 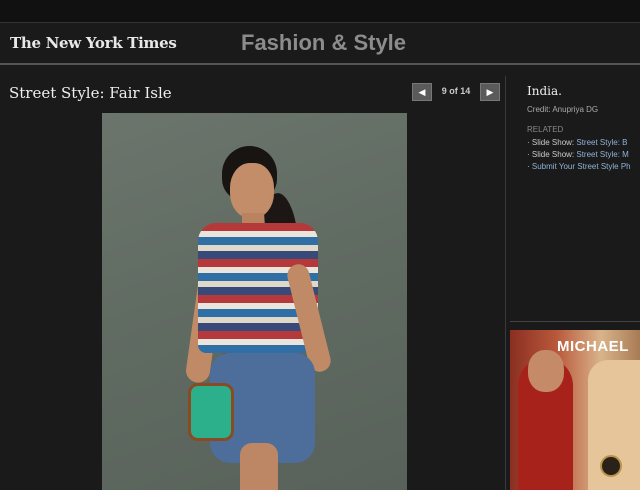 What do you see at coordinates (563, 109) in the screenshot?
I see `photo-credit: Credit: Anupriya DG` at bounding box center [563, 109].